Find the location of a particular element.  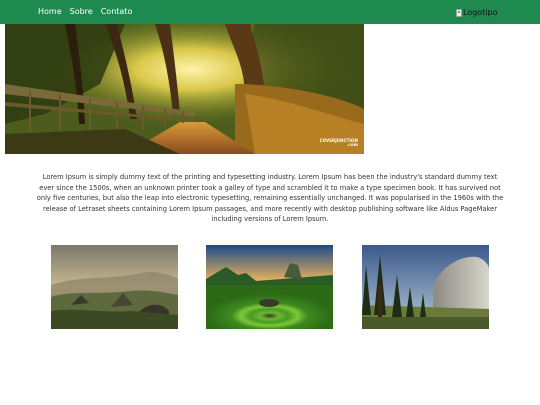

watermark: COVERJUNCTION .com is located at coordinates (338, 142).